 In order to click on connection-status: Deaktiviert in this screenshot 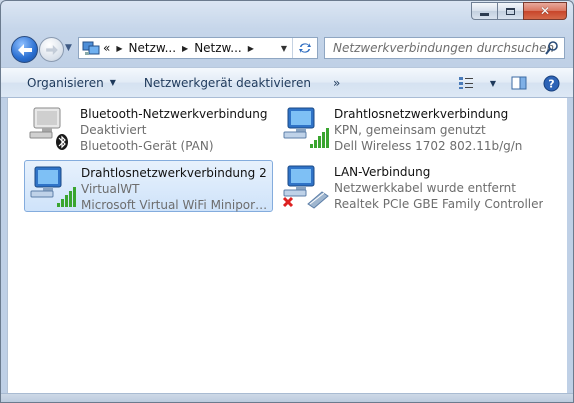, I will do `click(113, 130)`.